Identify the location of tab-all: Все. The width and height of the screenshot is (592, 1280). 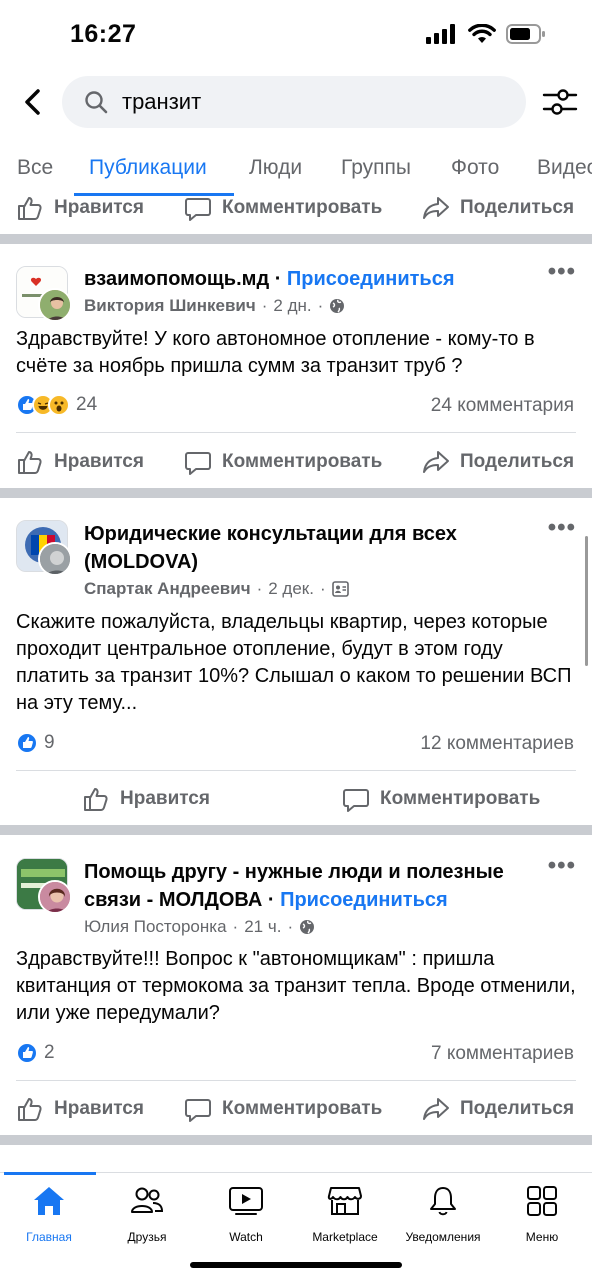
(35, 168).